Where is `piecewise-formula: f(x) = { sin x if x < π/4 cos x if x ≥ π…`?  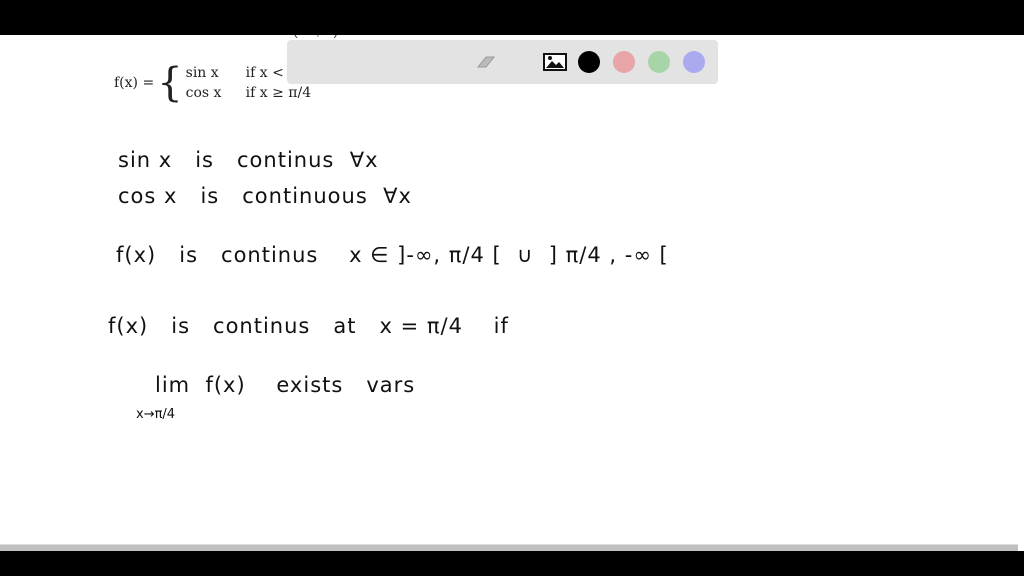 piecewise-formula: f(x) = { sin x if x < π/4 cos x if x ≥ π… is located at coordinates (212, 83).